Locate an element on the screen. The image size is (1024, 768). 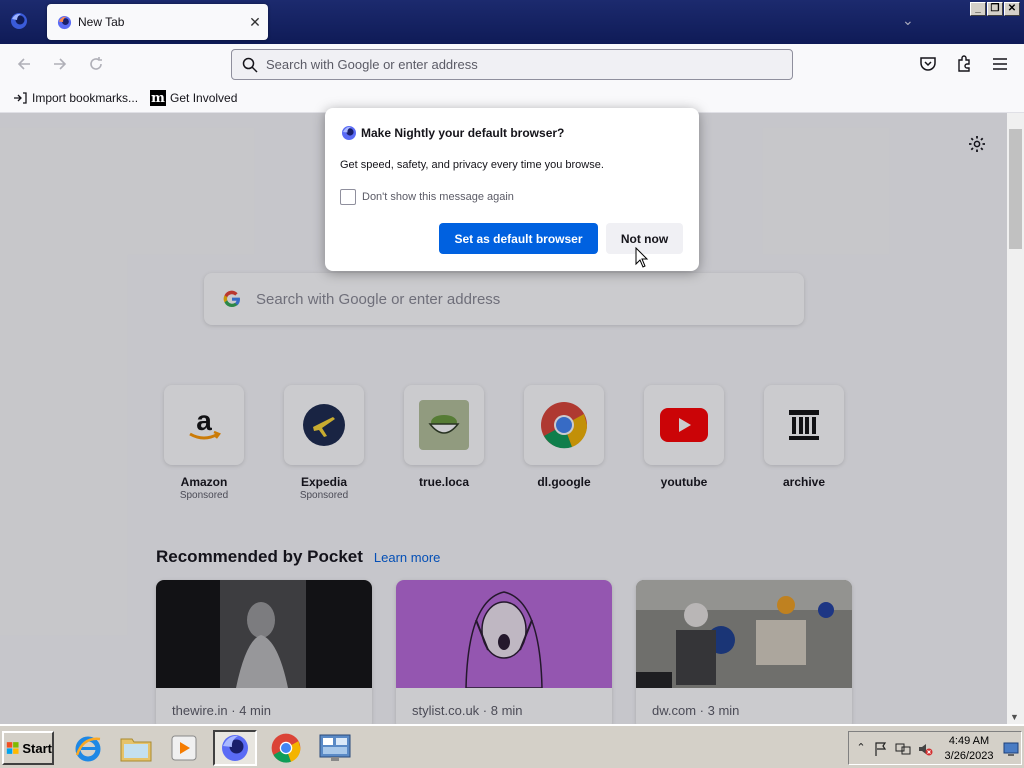
bookmark-get-involved: m Get Involved is located at coordinates (193, 98).